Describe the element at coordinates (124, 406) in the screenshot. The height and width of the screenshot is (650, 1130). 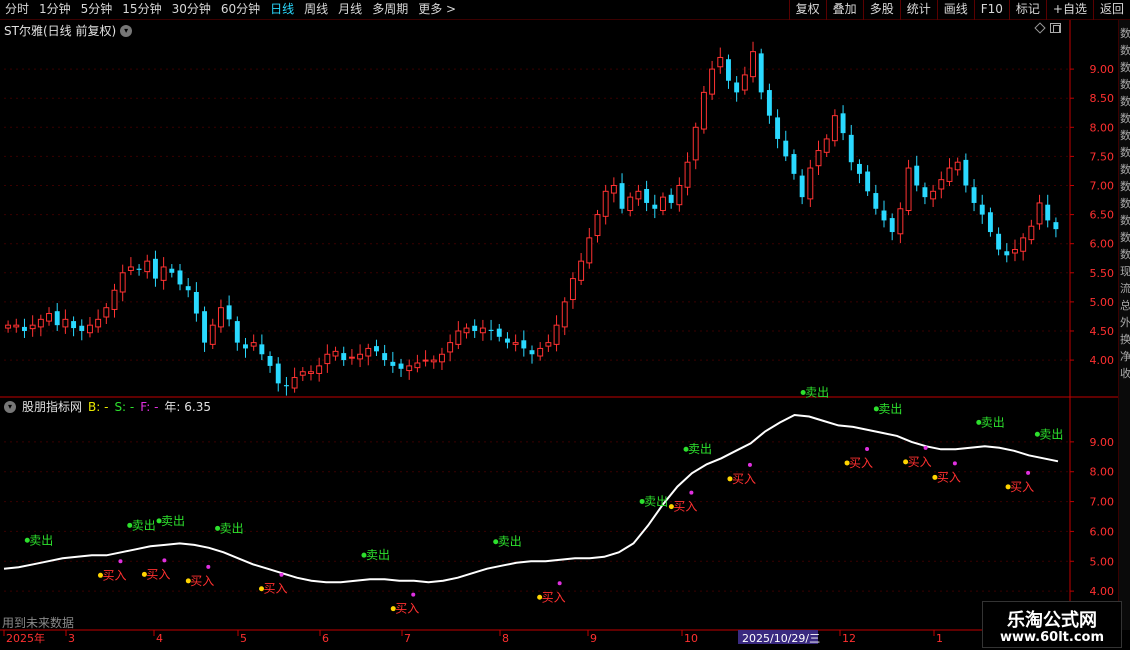
I see `indicator-s-value: S: -` at that location.